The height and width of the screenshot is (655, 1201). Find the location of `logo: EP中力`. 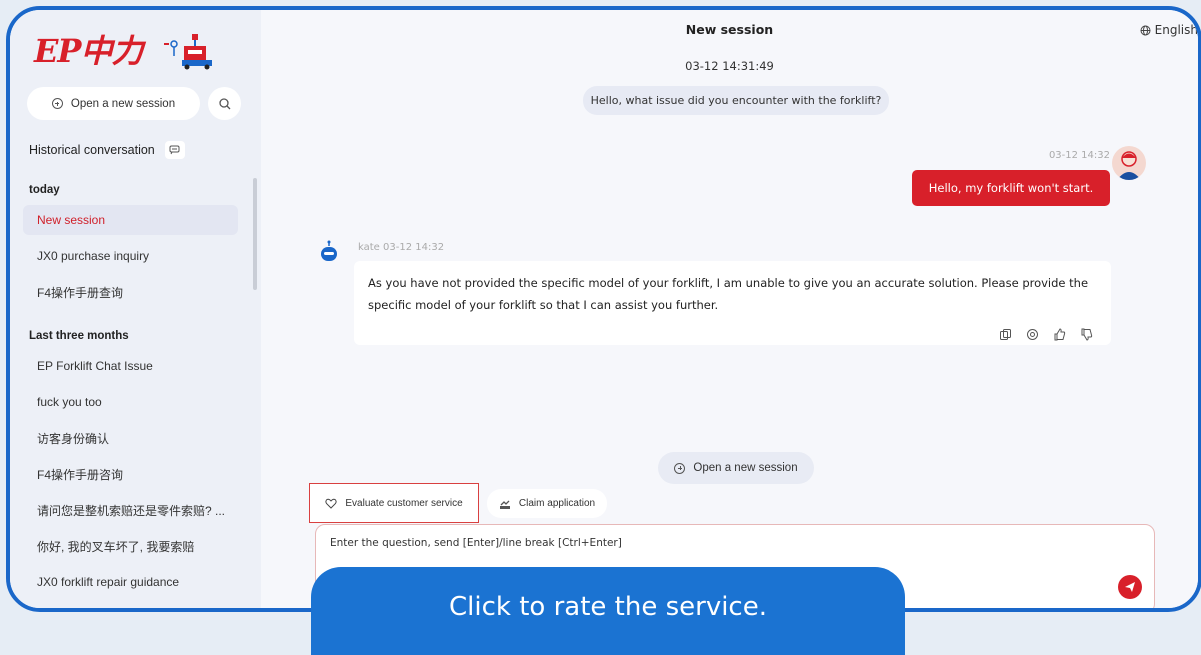

logo: EP中力 is located at coordinates (134, 47).